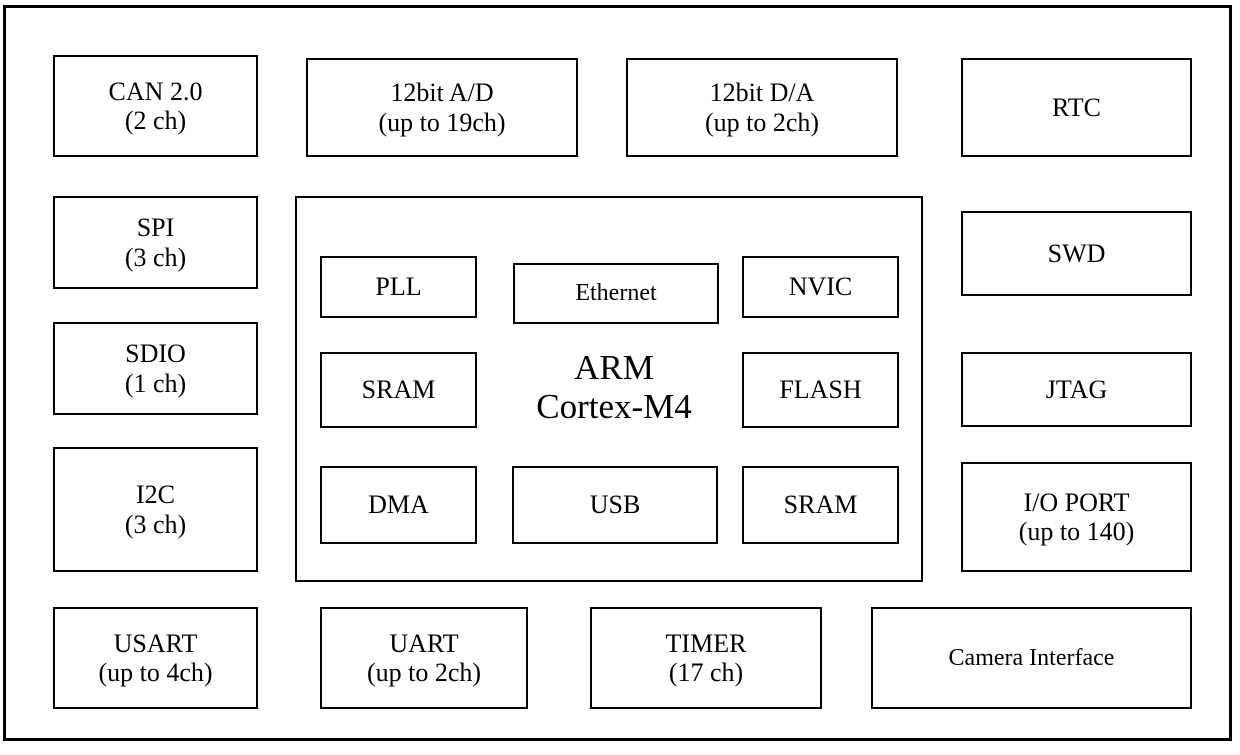 The image size is (1240, 755). I want to click on block-ethernet: Ethernet, so click(616, 293).